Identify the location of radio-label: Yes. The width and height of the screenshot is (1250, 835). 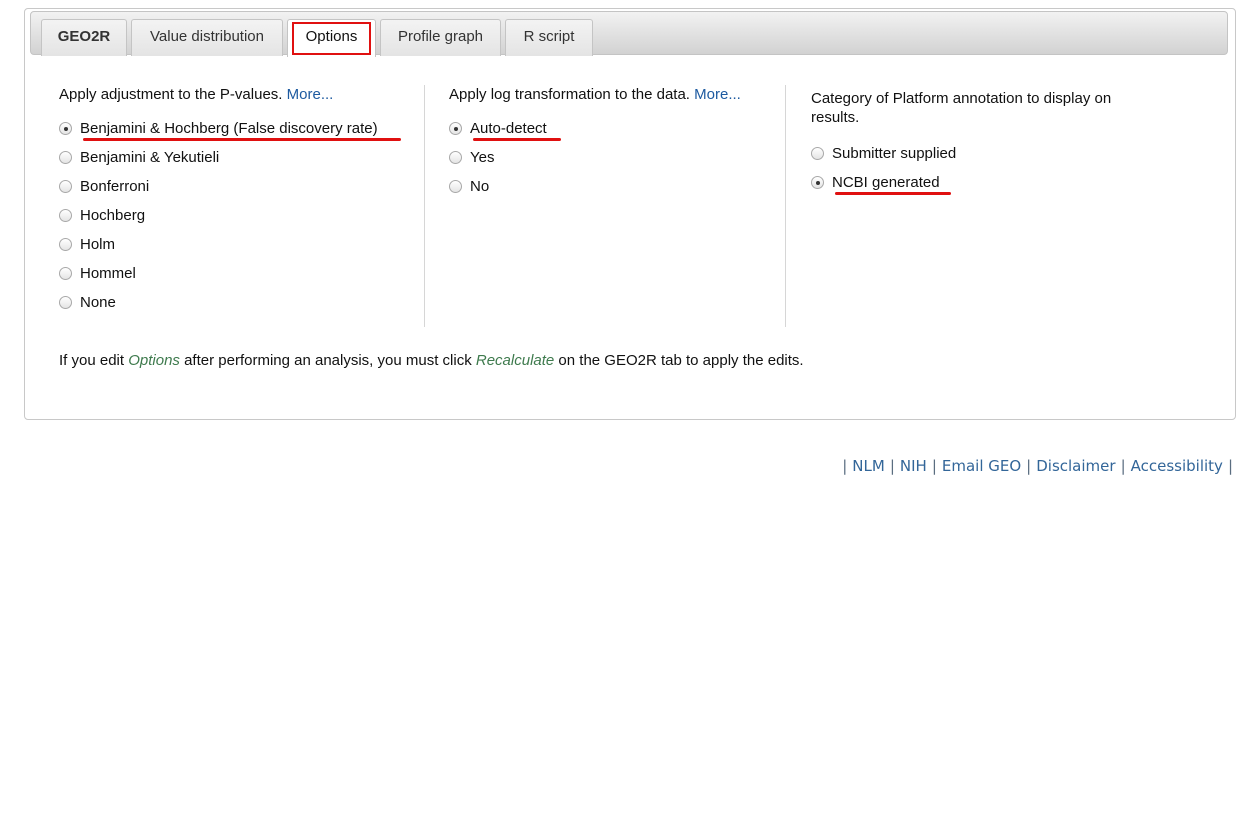
(482, 157).